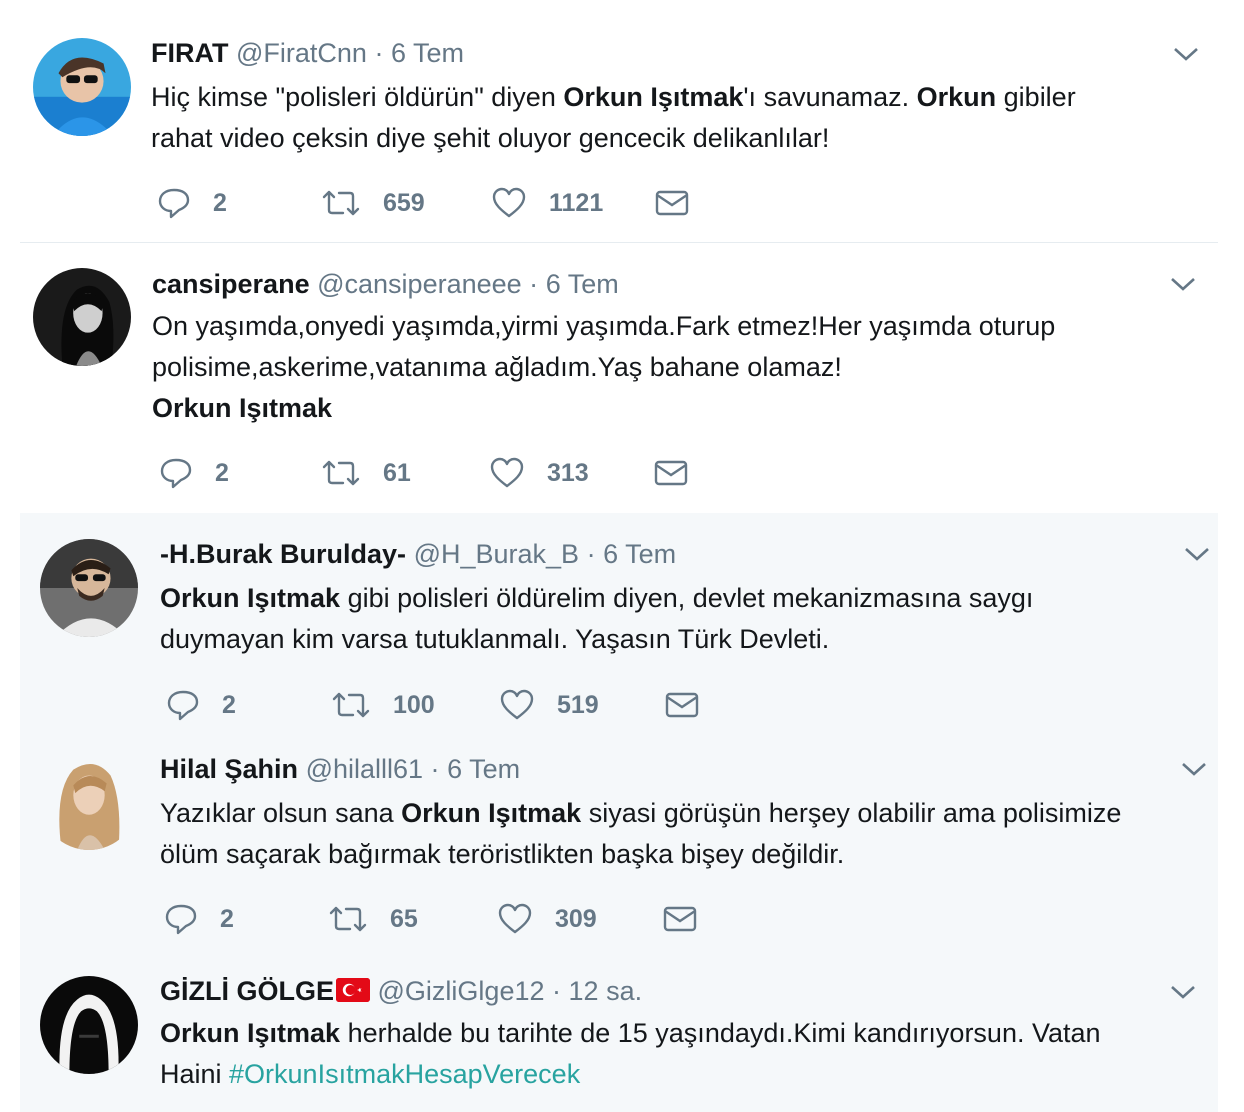  Describe the element at coordinates (578, 704) in the screenshot. I see `like-count: 519` at that location.